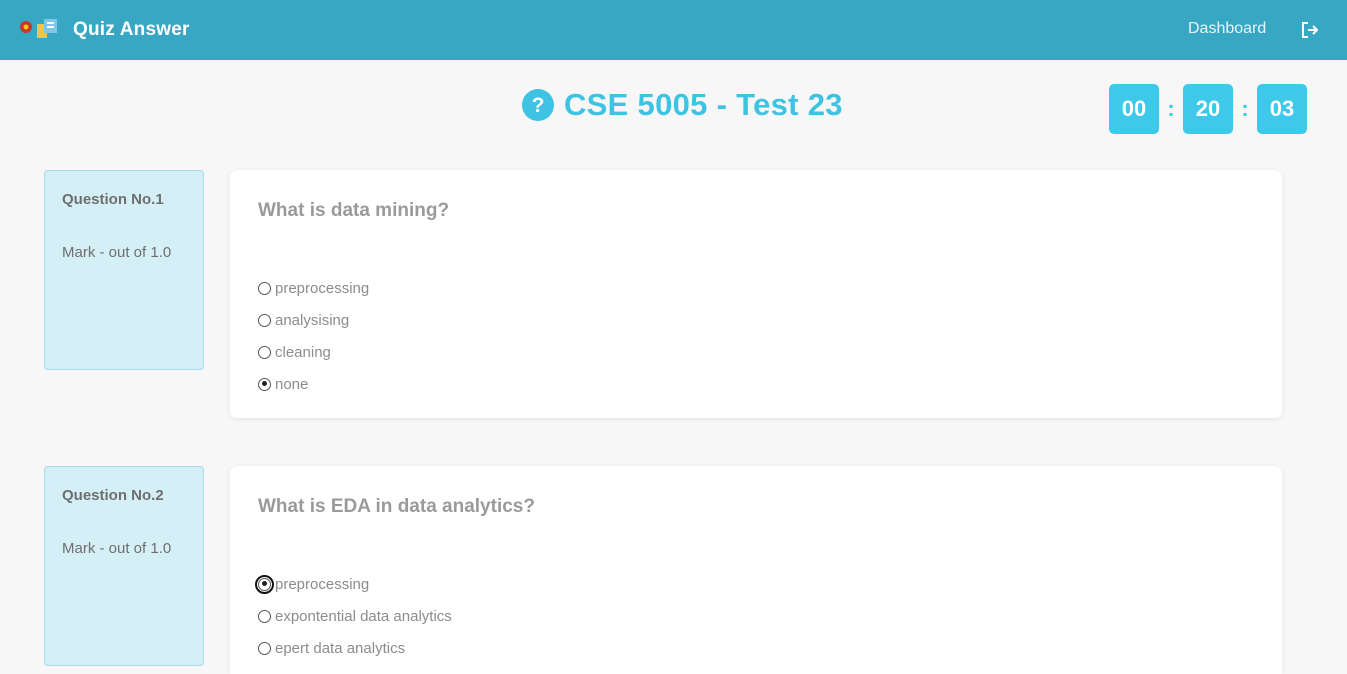 This screenshot has height=674, width=1347. What do you see at coordinates (312, 320) in the screenshot?
I see `option-label: analysising` at bounding box center [312, 320].